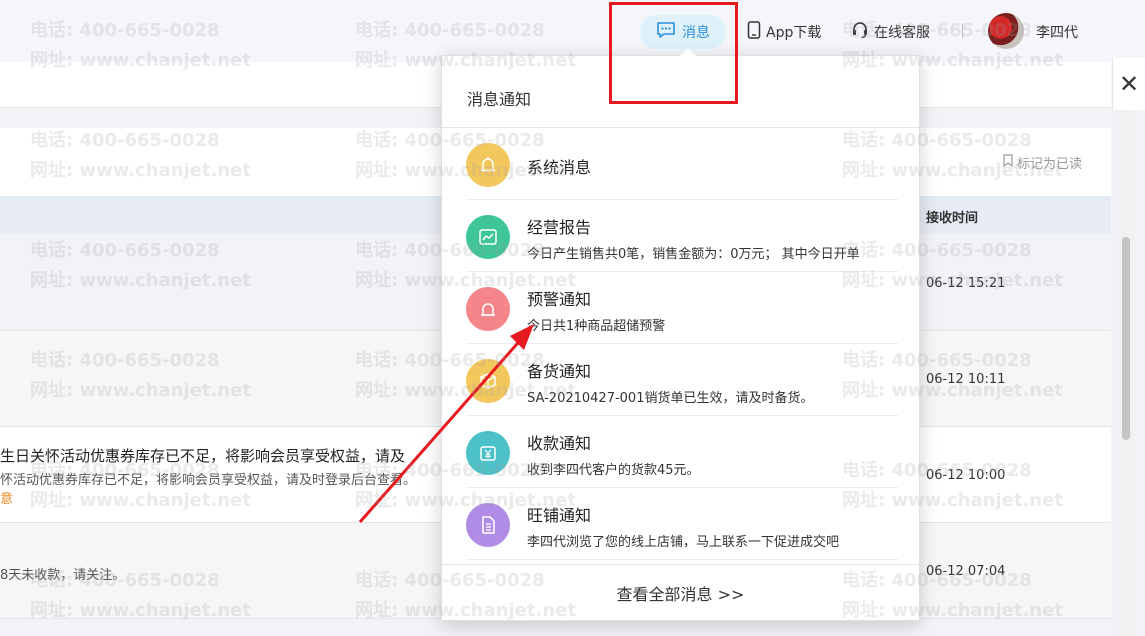 Image resolution: width=1145 pixels, height=636 pixels. Describe the element at coordinates (670, 398) in the screenshot. I see `notif-desc: SA-20210427-001销货单已生效，请及时备货。` at that location.